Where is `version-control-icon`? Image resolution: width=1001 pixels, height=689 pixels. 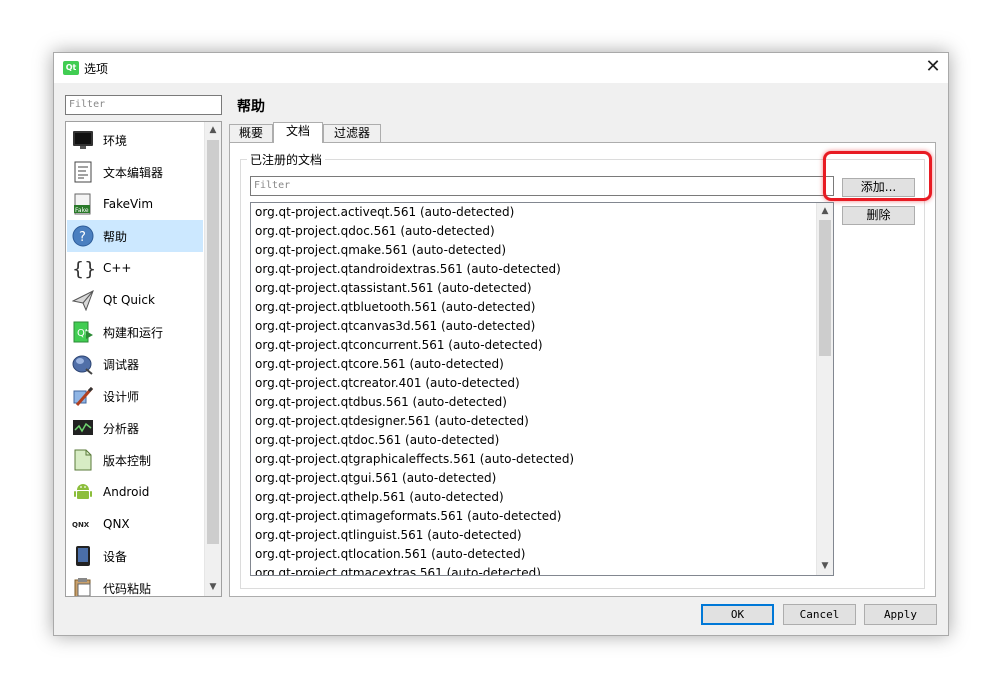
version-control-icon is located at coordinates (83, 460).